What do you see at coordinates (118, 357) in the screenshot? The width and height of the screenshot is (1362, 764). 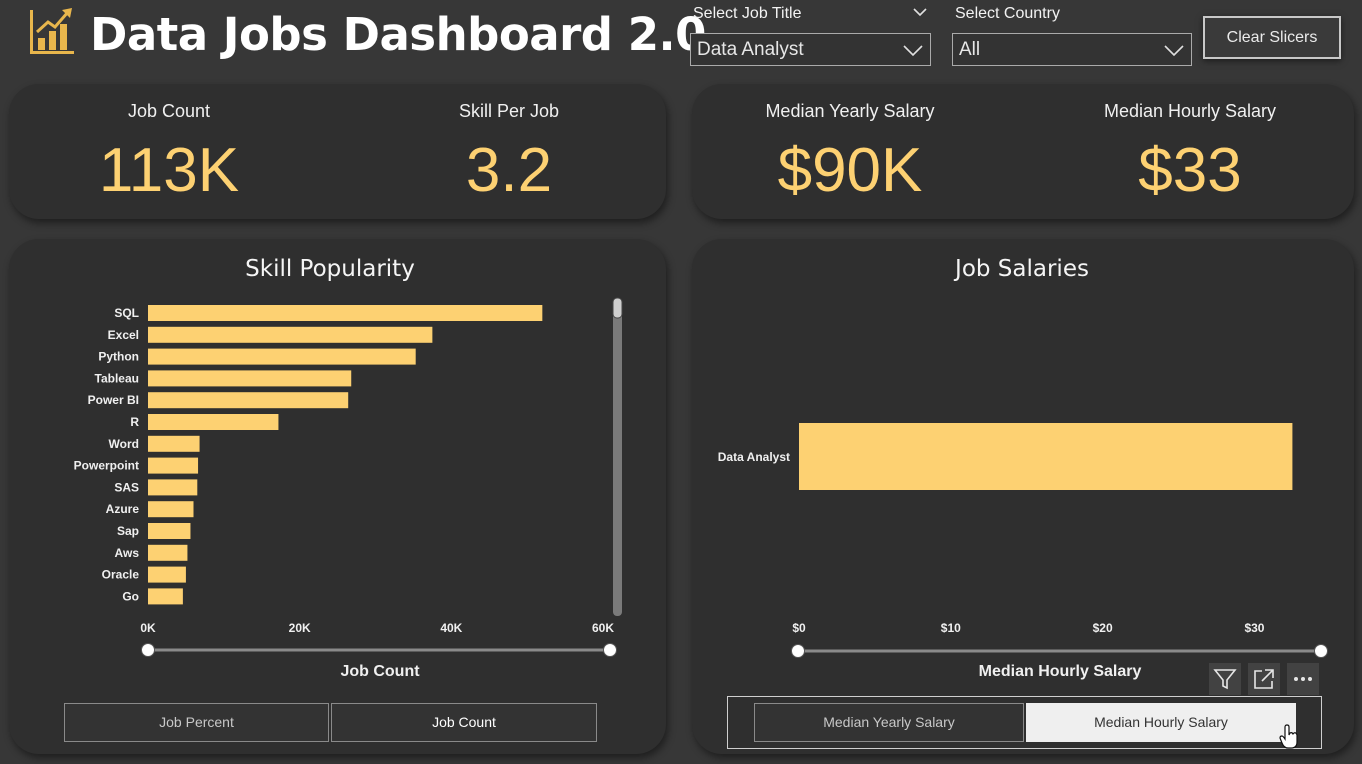 I see `skill-label: Python` at bounding box center [118, 357].